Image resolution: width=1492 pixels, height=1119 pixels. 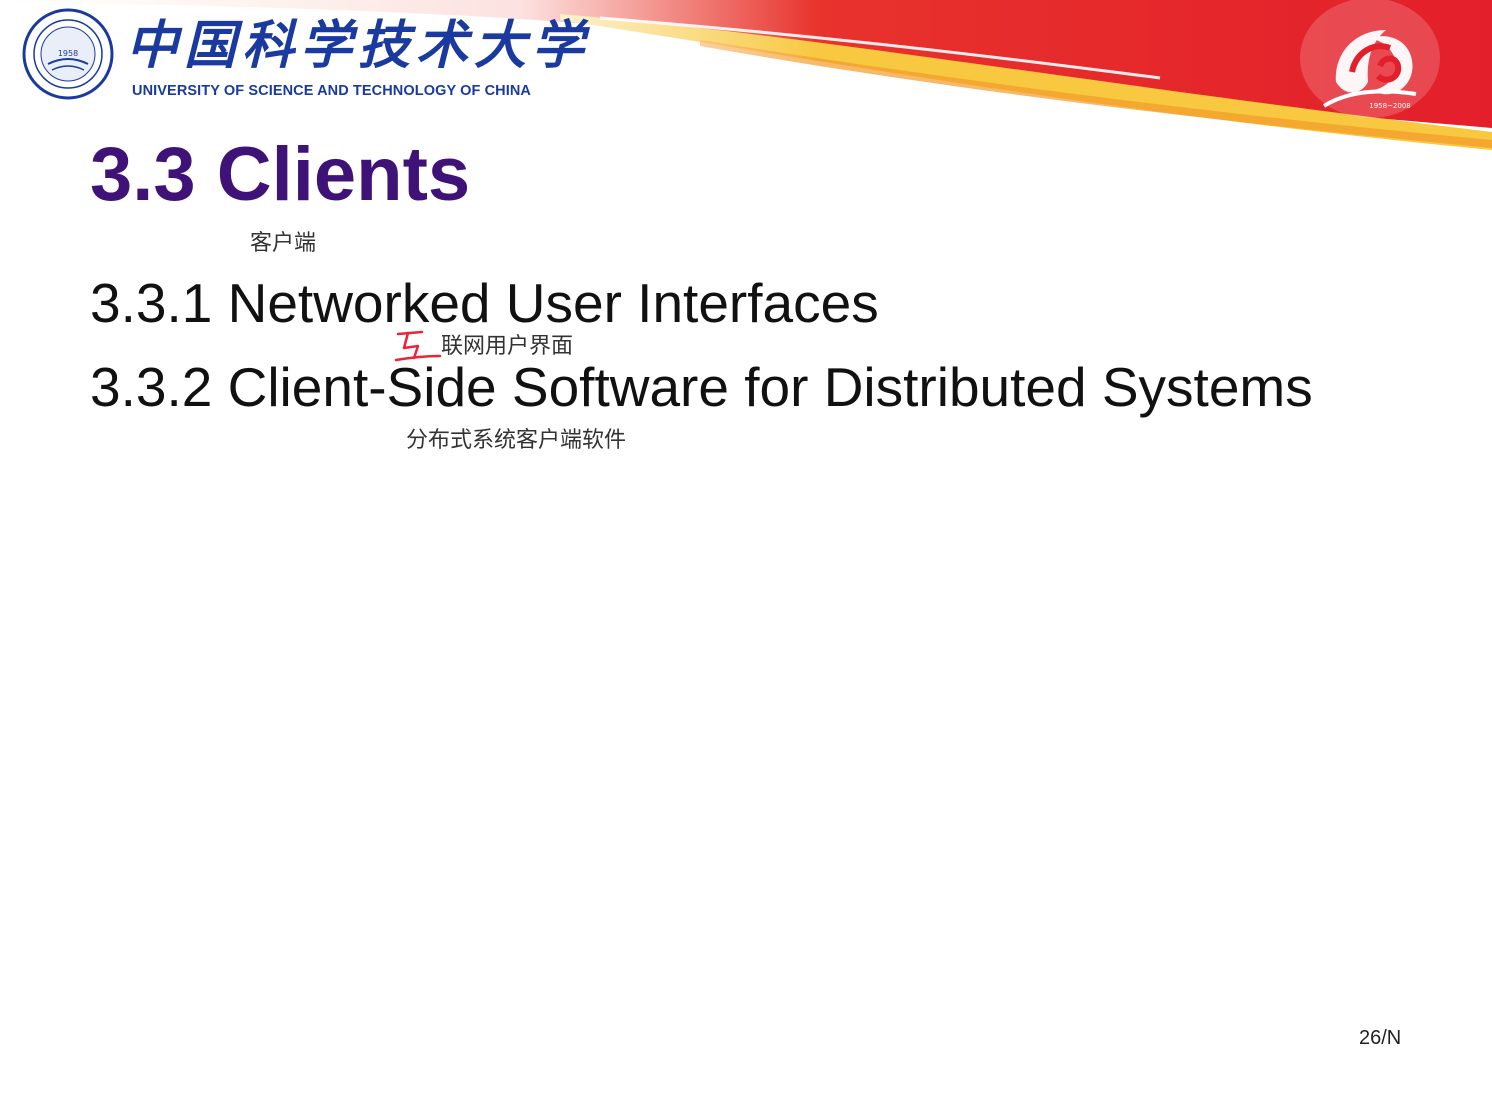 What do you see at coordinates (484, 303) in the screenshot?
I see `list-item-networked-ui: 3.3.1 Networked User Interfaces` at bounding box center [484, 303].